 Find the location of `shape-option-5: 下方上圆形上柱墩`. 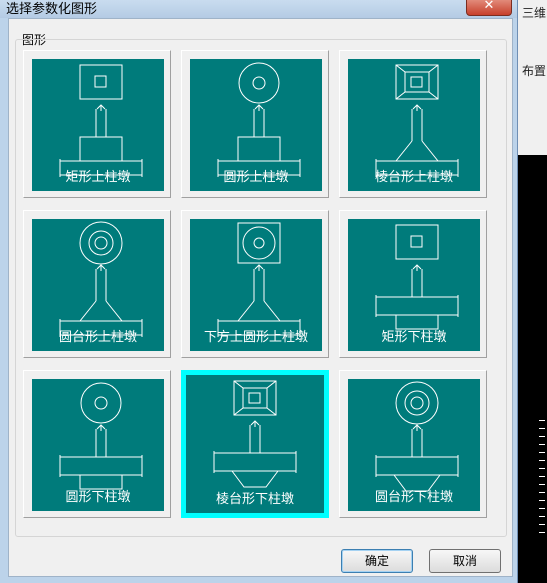

shape-option-5: 下方上圆形上柱墩 is located at coordinates (255, 284).